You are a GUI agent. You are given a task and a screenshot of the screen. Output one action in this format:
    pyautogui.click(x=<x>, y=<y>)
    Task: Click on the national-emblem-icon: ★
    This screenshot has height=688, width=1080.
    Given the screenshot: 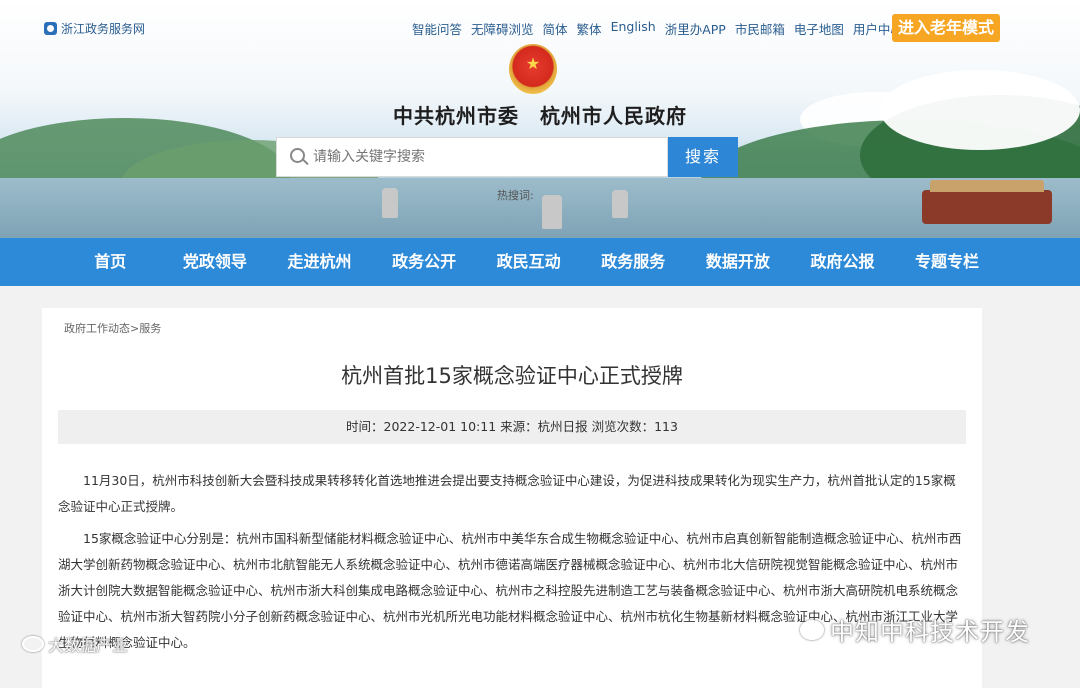 What is the action you would take?
    pyautogui.click(x=533, y=69)
    